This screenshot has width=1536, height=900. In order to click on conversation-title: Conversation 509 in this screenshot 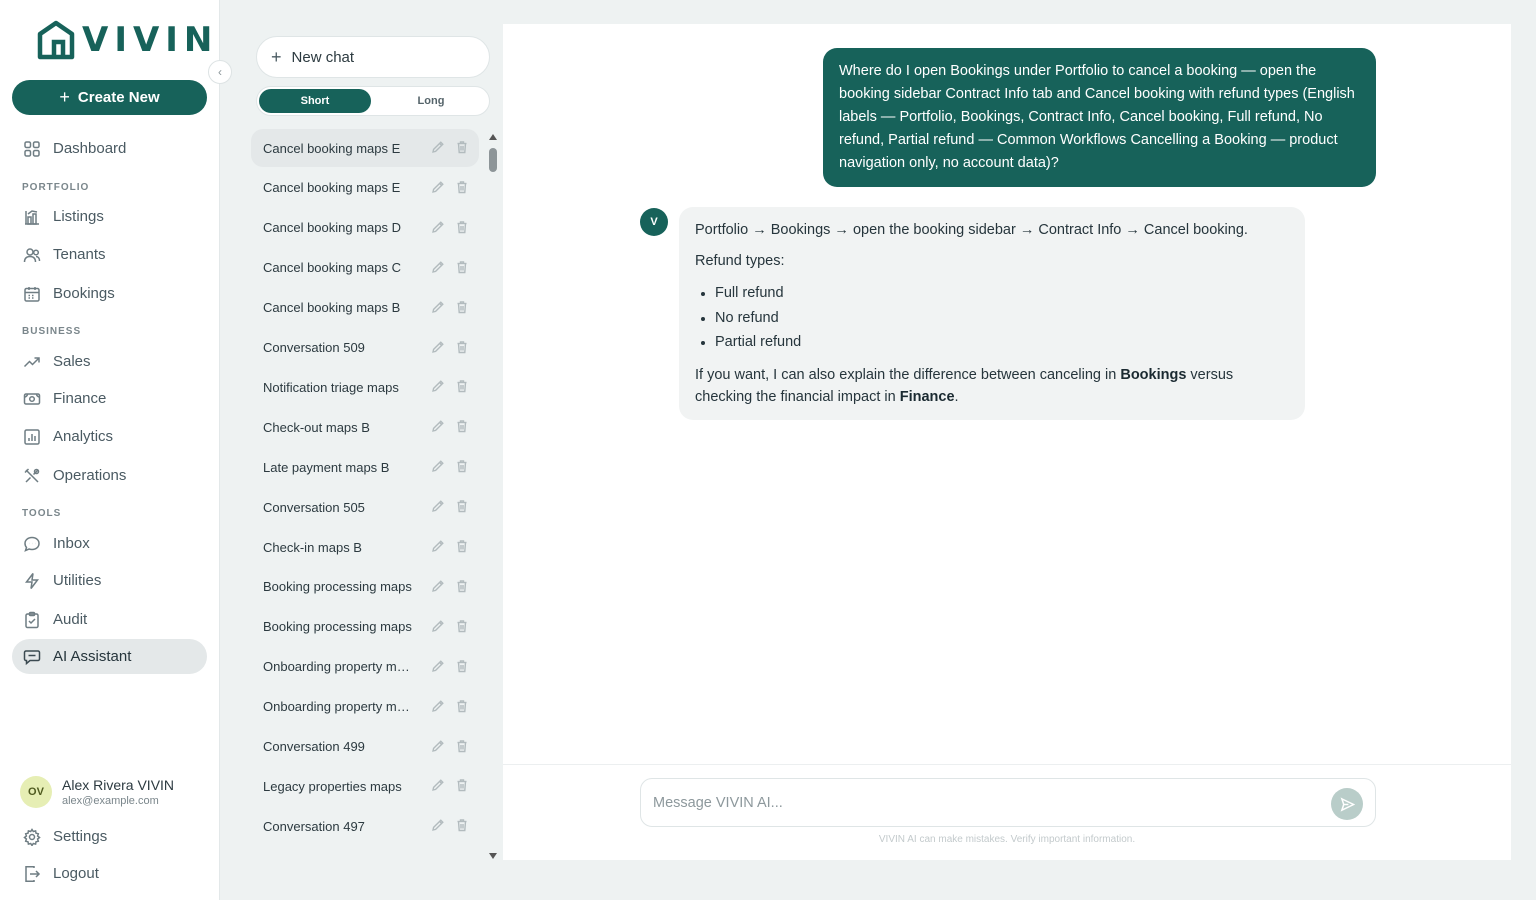, I will do `click(314, 347)`.